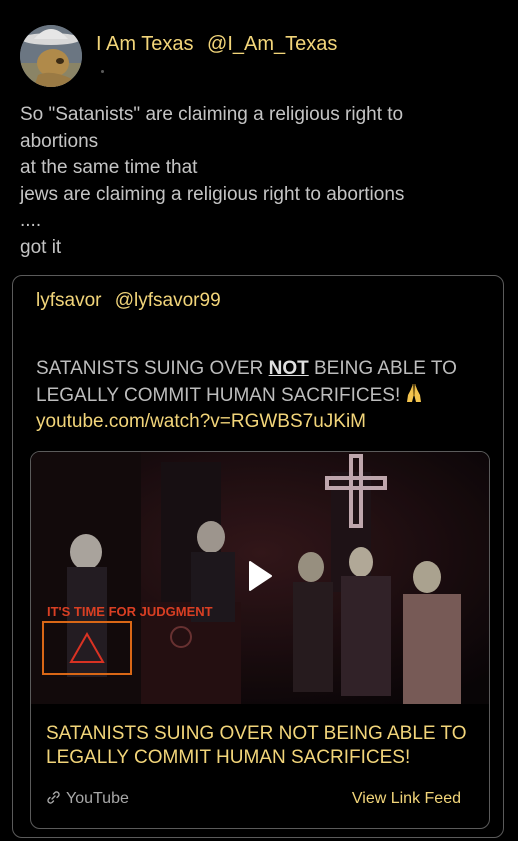 This screenshot has width=518, height=841. I want to click on quoted-text-emphasis: NOT, so click(288, 368).